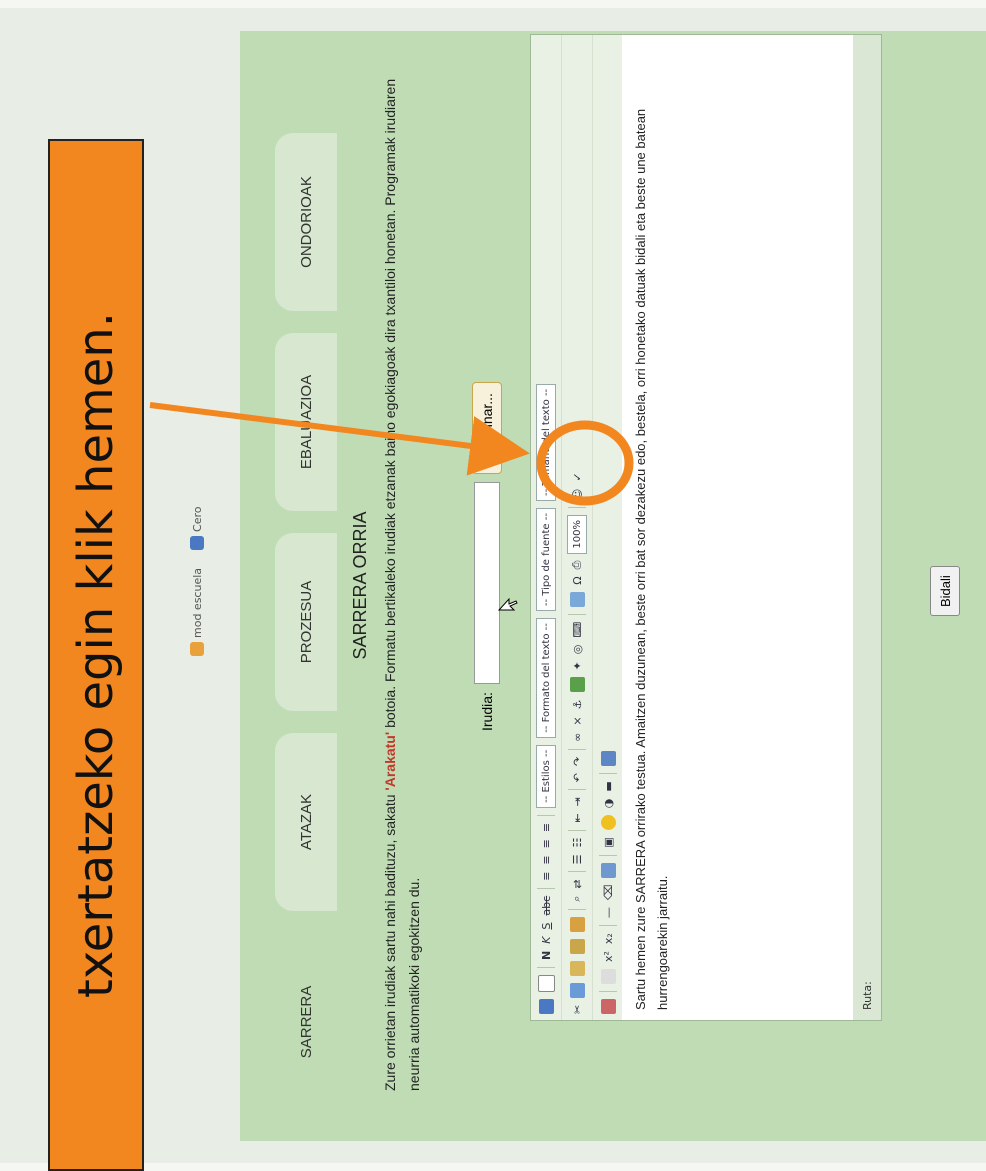  I want to click on annotation-overlay, so click(391, 454).